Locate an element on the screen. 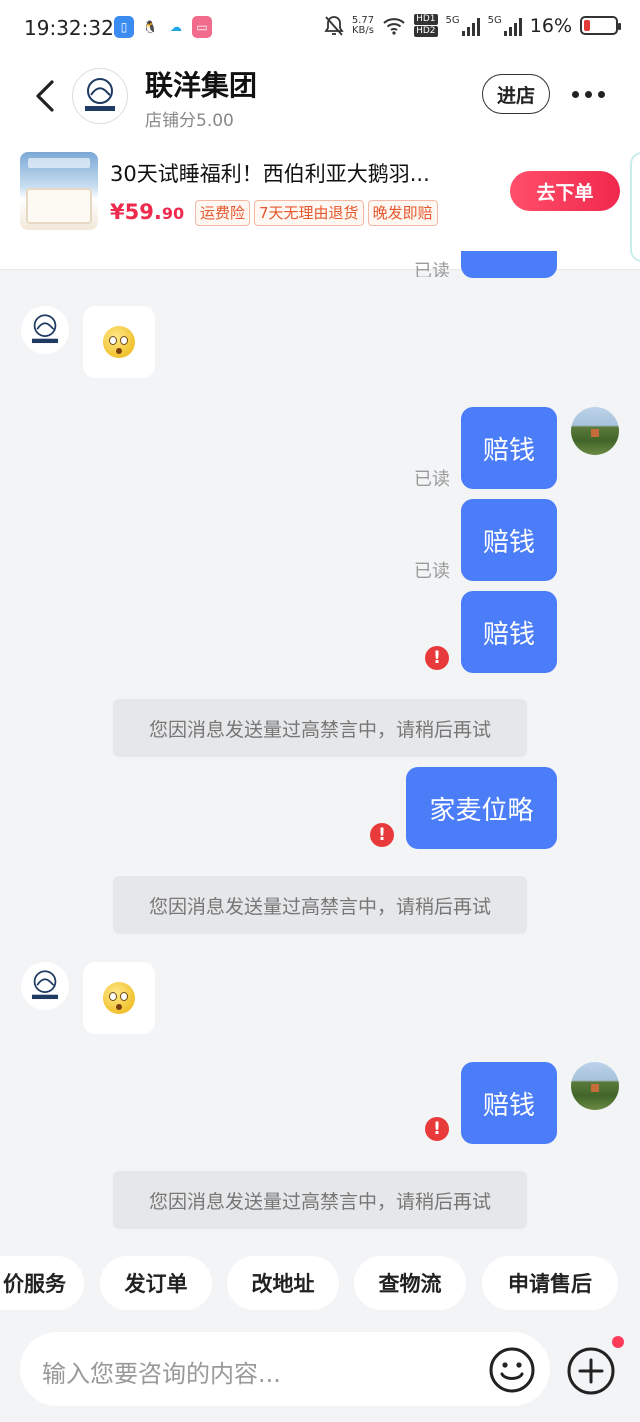  hd-badges: HD1 HD2 is located at coordinates (426, 25).